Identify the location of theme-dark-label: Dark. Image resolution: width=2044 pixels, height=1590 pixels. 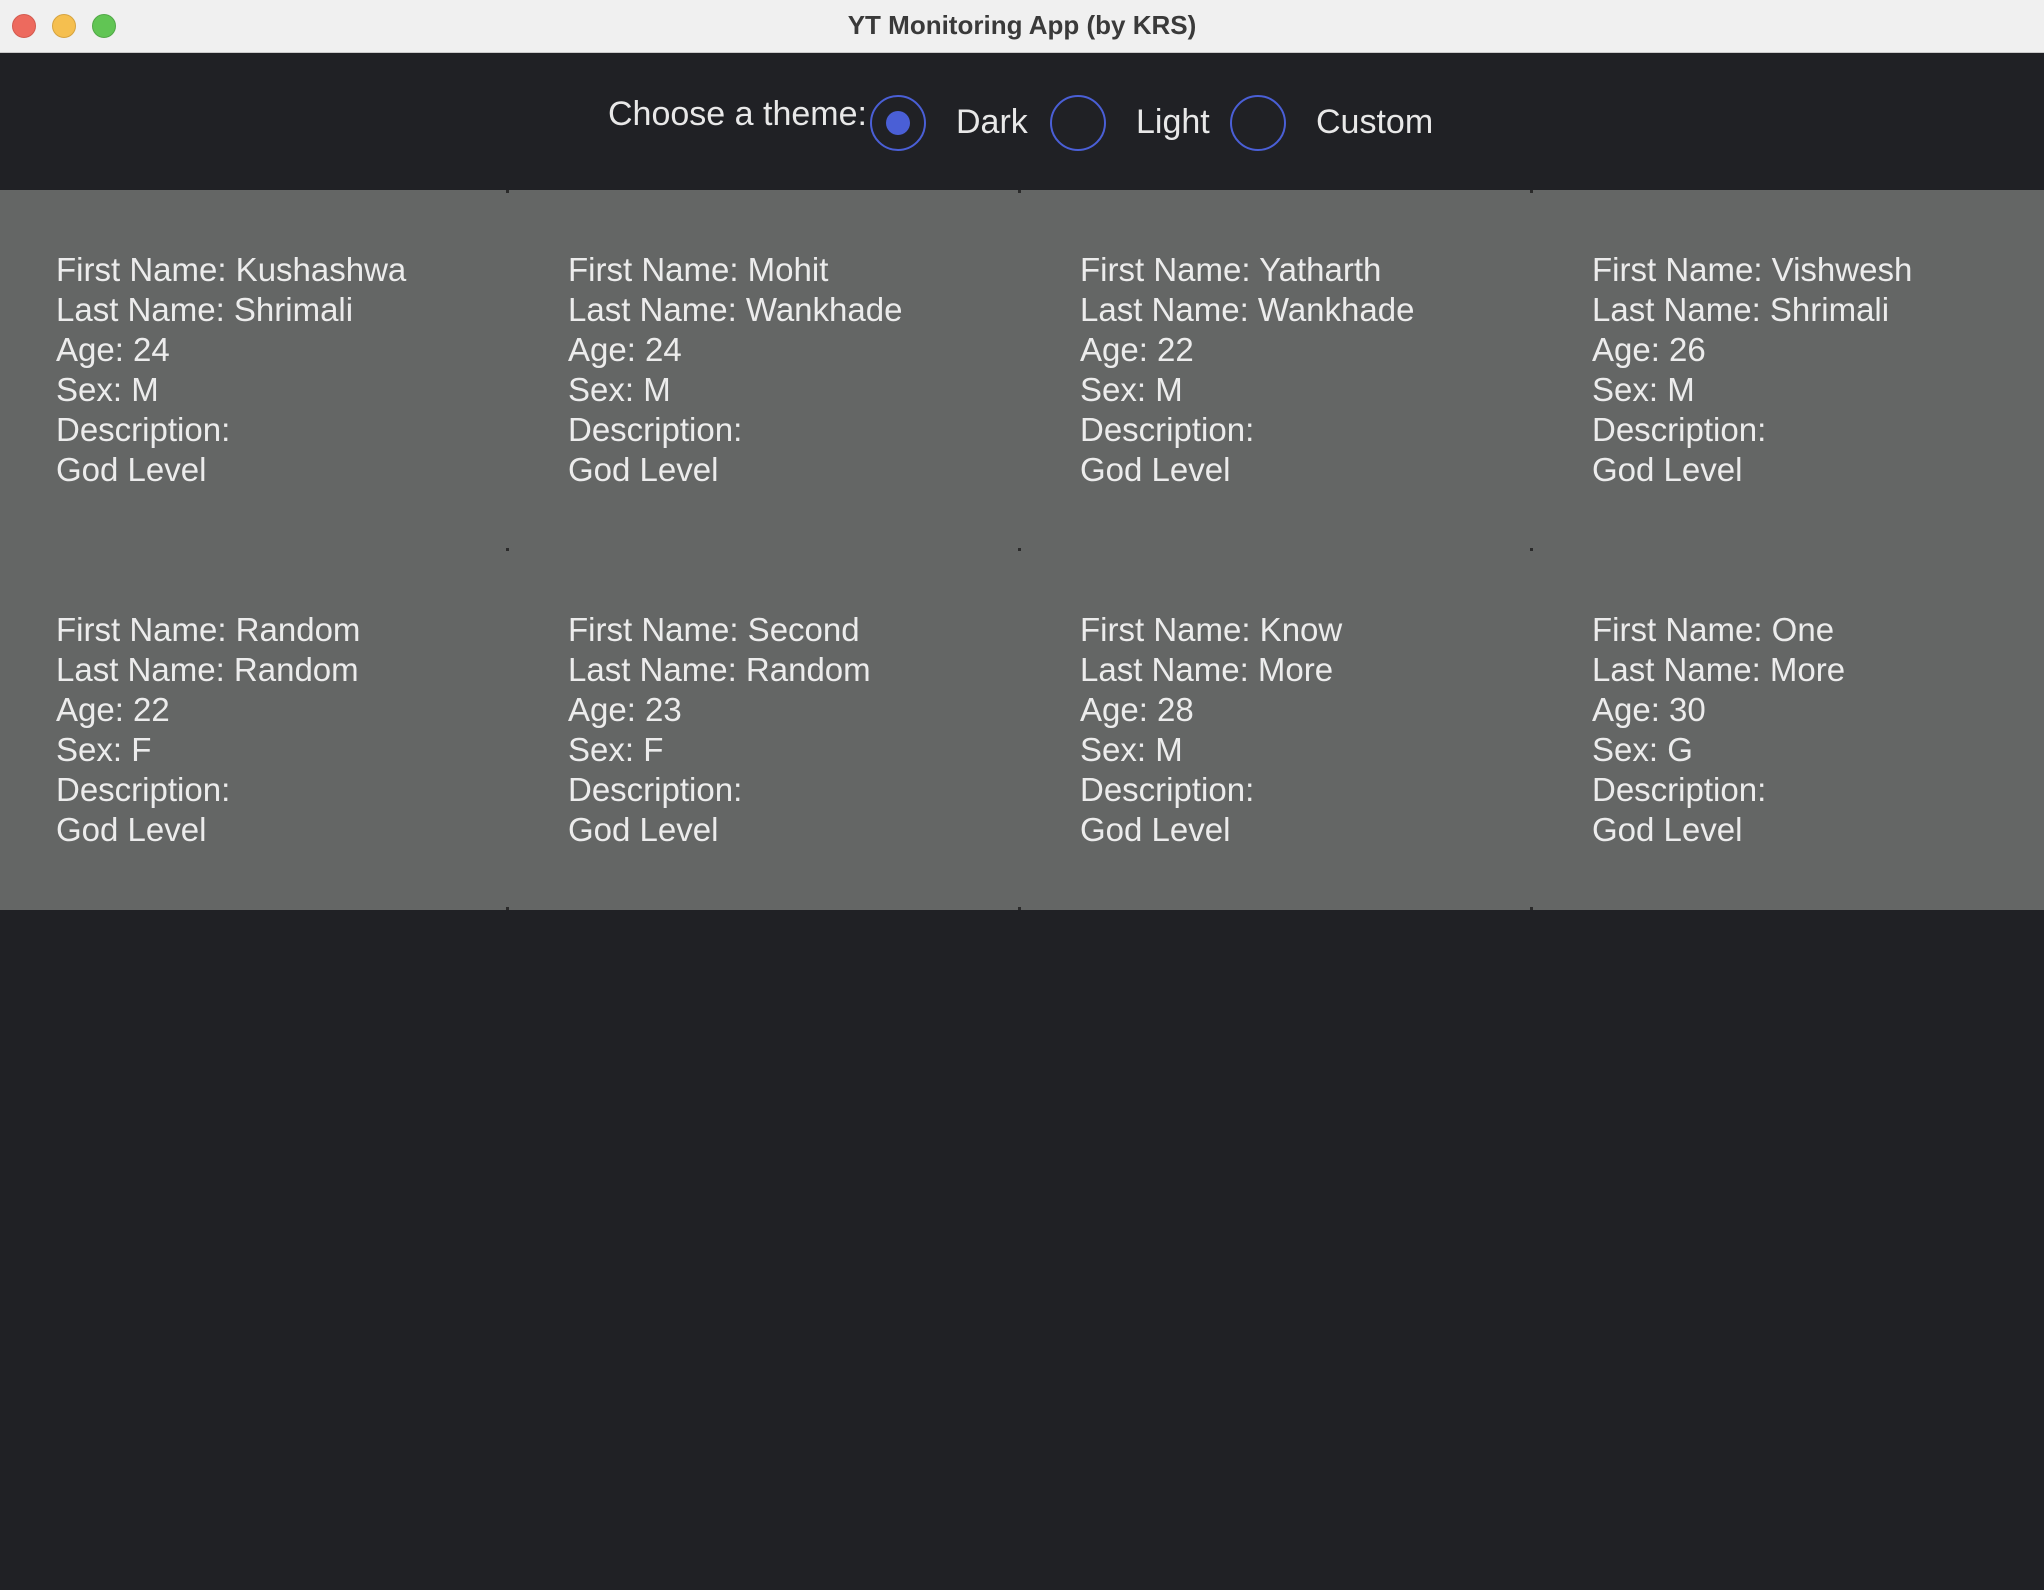
(992, 122).